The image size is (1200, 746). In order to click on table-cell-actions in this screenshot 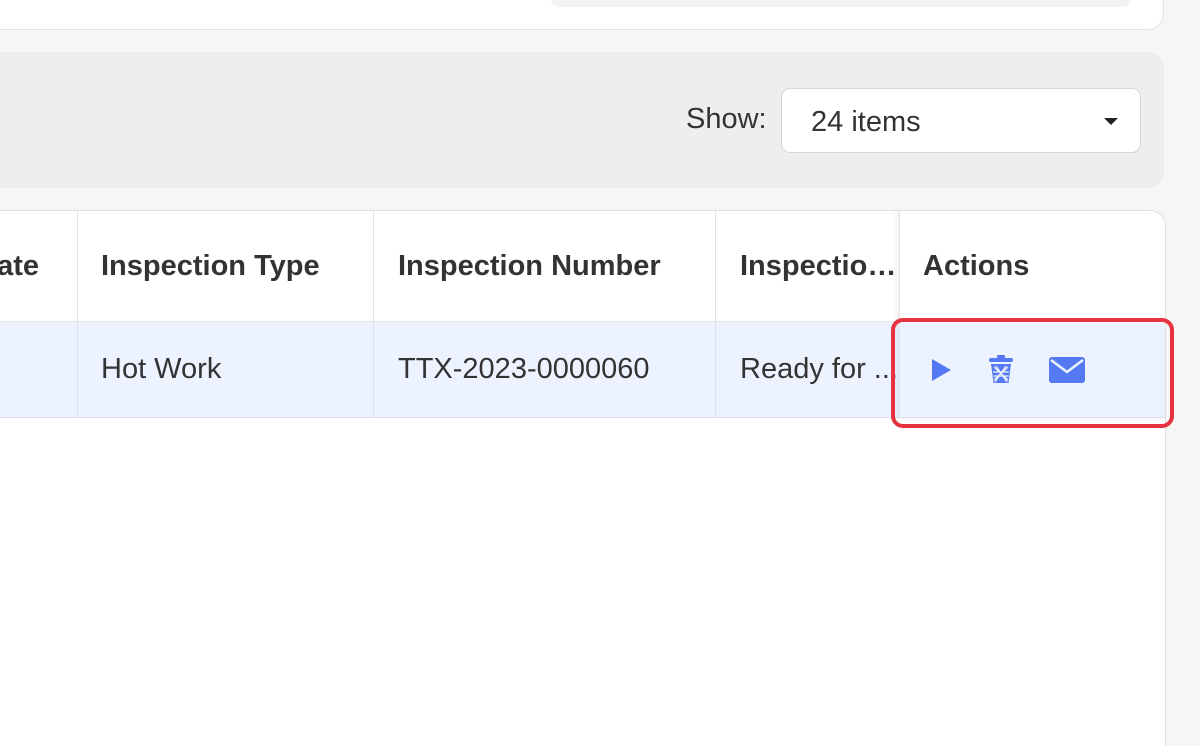, I will do `click(1032, 370)`.